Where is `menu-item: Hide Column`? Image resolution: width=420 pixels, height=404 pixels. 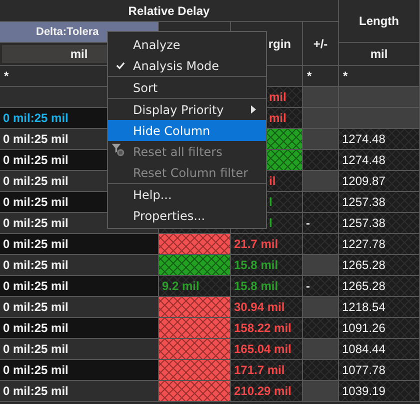
menu-item: Hide Column is located at coordinates (187, 130).